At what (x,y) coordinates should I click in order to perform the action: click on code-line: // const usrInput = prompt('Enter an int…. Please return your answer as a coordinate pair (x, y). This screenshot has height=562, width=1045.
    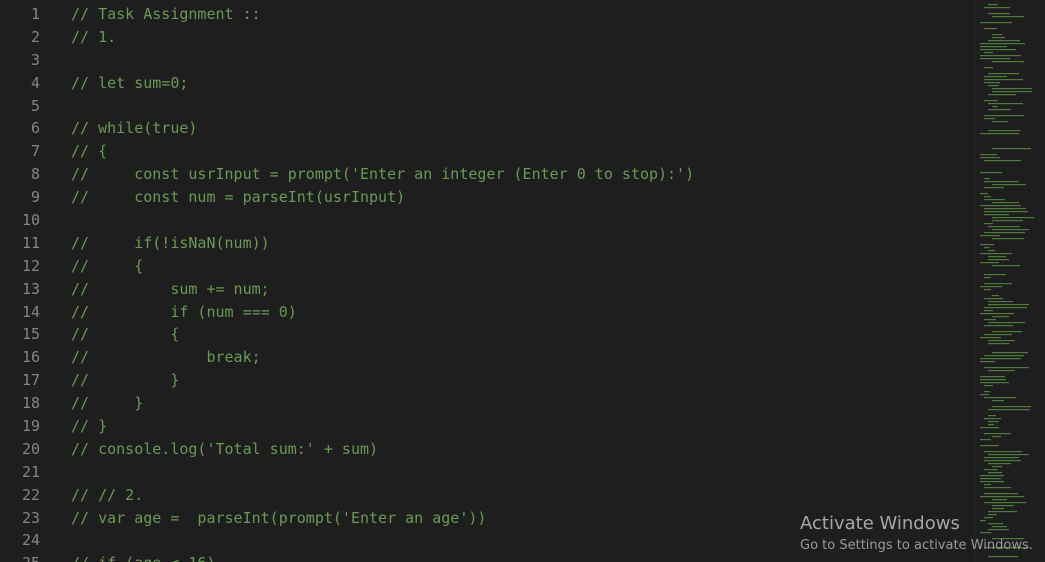
    Looking at the image, I should click on (523, 174).